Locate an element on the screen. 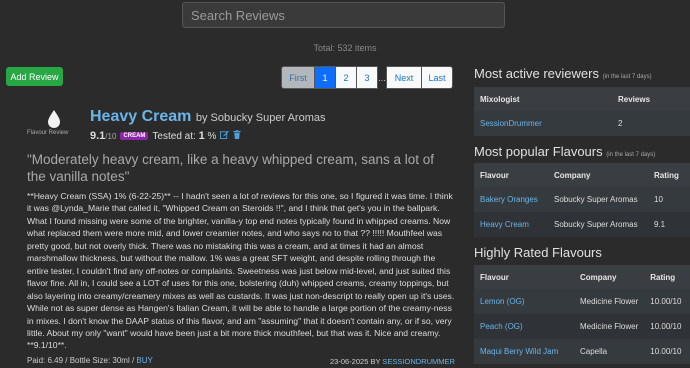 This screenshot has width=690, height=368. page-2-button: 2 is located at coordinates (346, 77).